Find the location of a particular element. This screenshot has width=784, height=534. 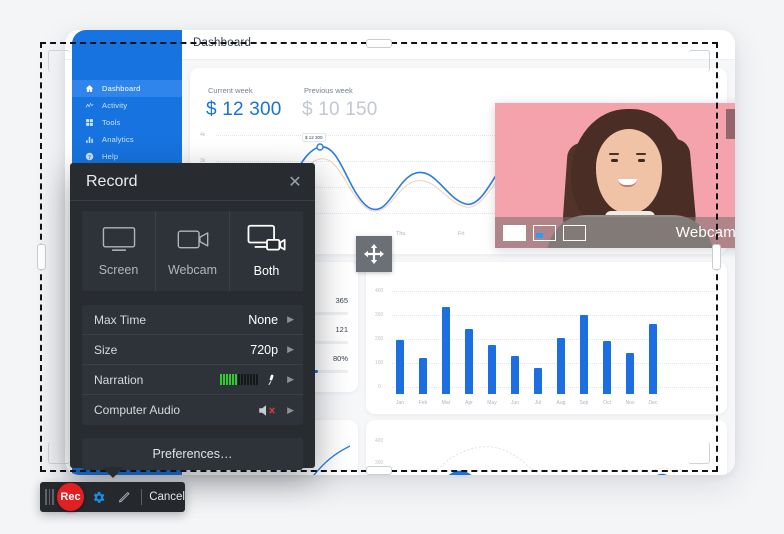

record-mode-both: Both is located at coordinates (266, 251).